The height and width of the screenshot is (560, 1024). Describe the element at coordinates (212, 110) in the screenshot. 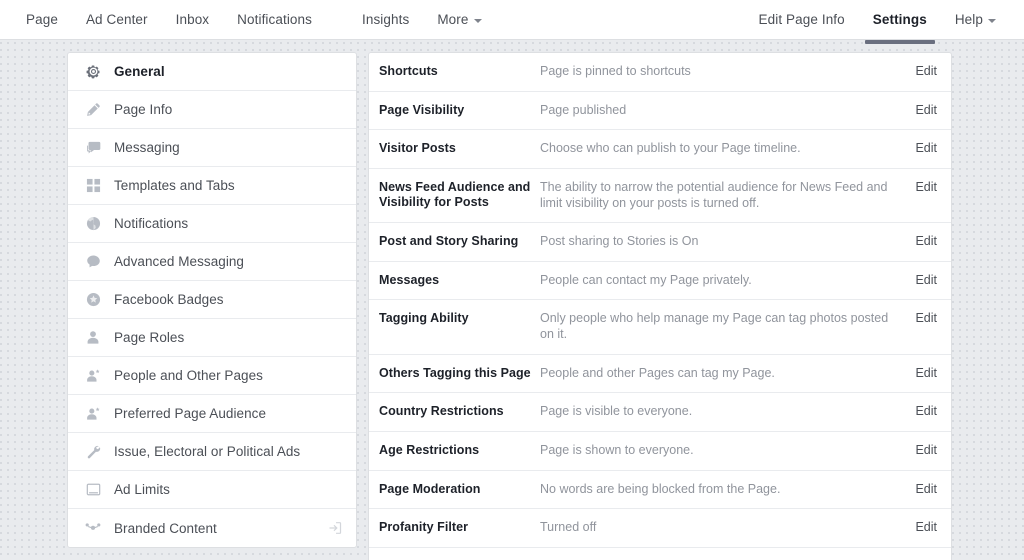

I see `sidebar-item-page-info: Page Info` at that location.